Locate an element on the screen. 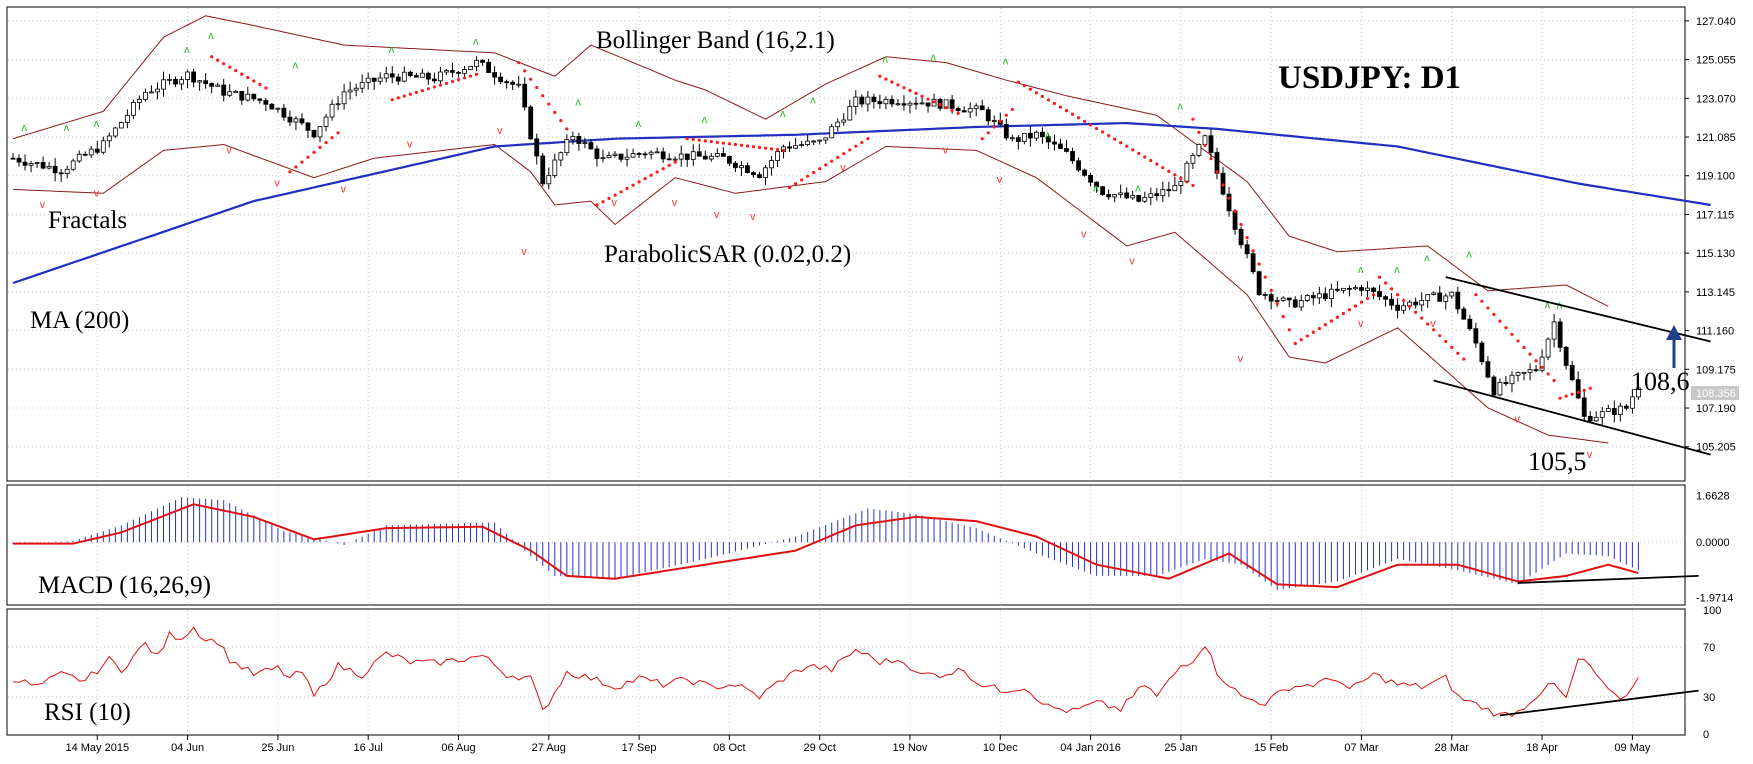 This screenshot has width=1753, height=764. price-tick-label: 109.175 is located at coordinates (1716, 370).